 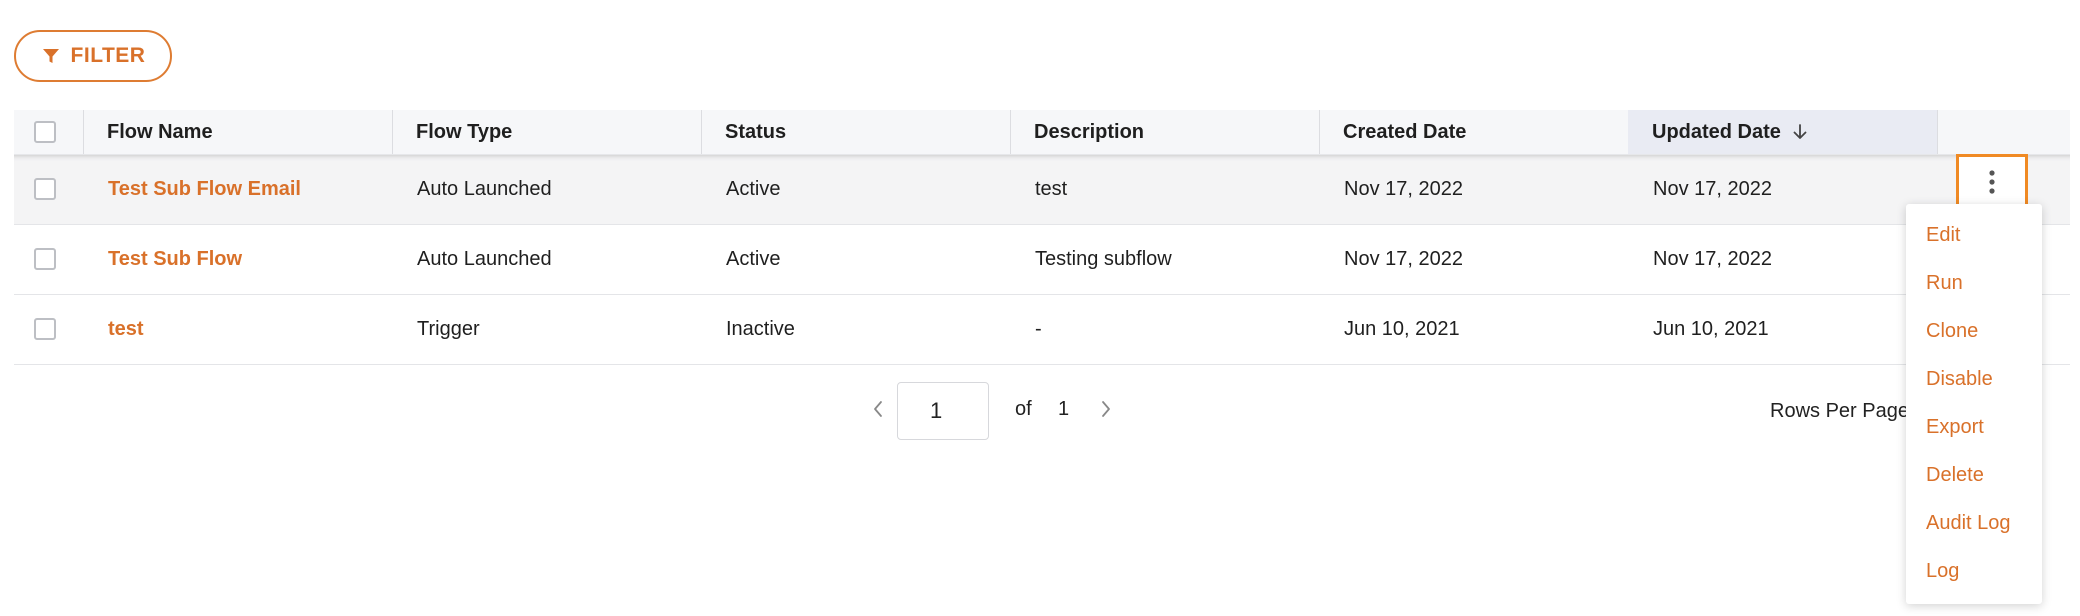 What do you see at coordinates (1051, 189) in the screenshot?
I see `description-cell: test` at bounding box center [1051, 189].